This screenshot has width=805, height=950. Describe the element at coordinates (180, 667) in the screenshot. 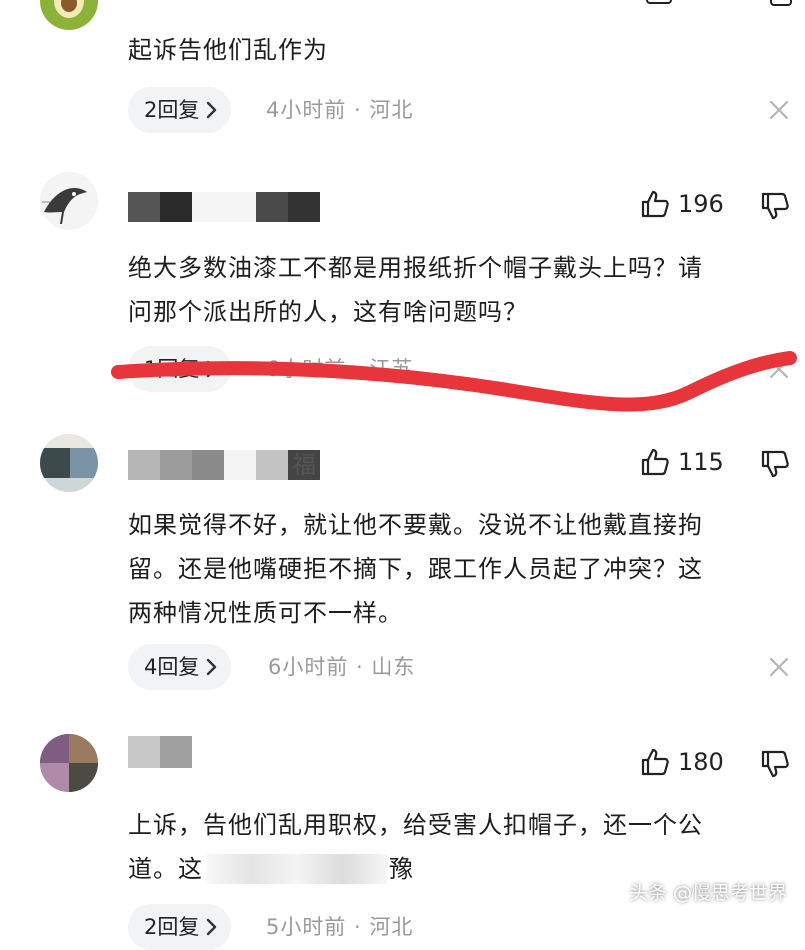

I see `reply-button: 4回复` at that location.